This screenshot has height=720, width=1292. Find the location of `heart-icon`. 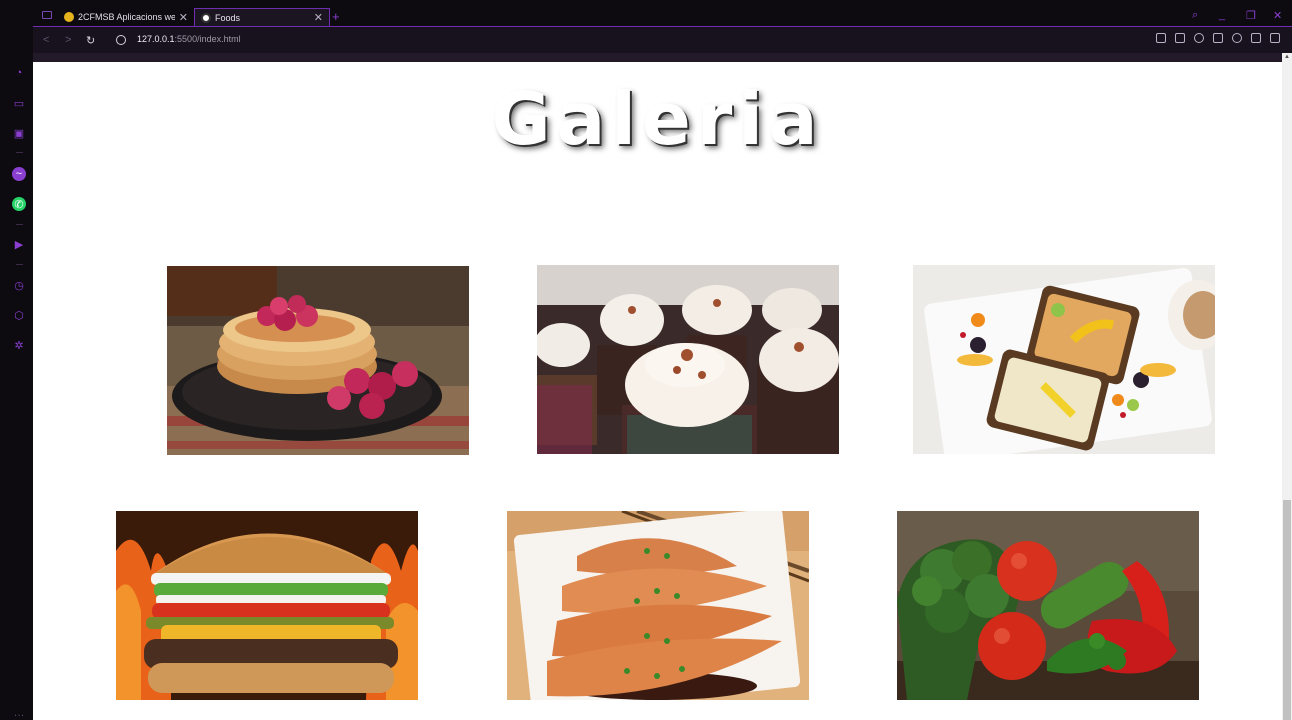

heart-icon is located at coordinates (1237, 38).